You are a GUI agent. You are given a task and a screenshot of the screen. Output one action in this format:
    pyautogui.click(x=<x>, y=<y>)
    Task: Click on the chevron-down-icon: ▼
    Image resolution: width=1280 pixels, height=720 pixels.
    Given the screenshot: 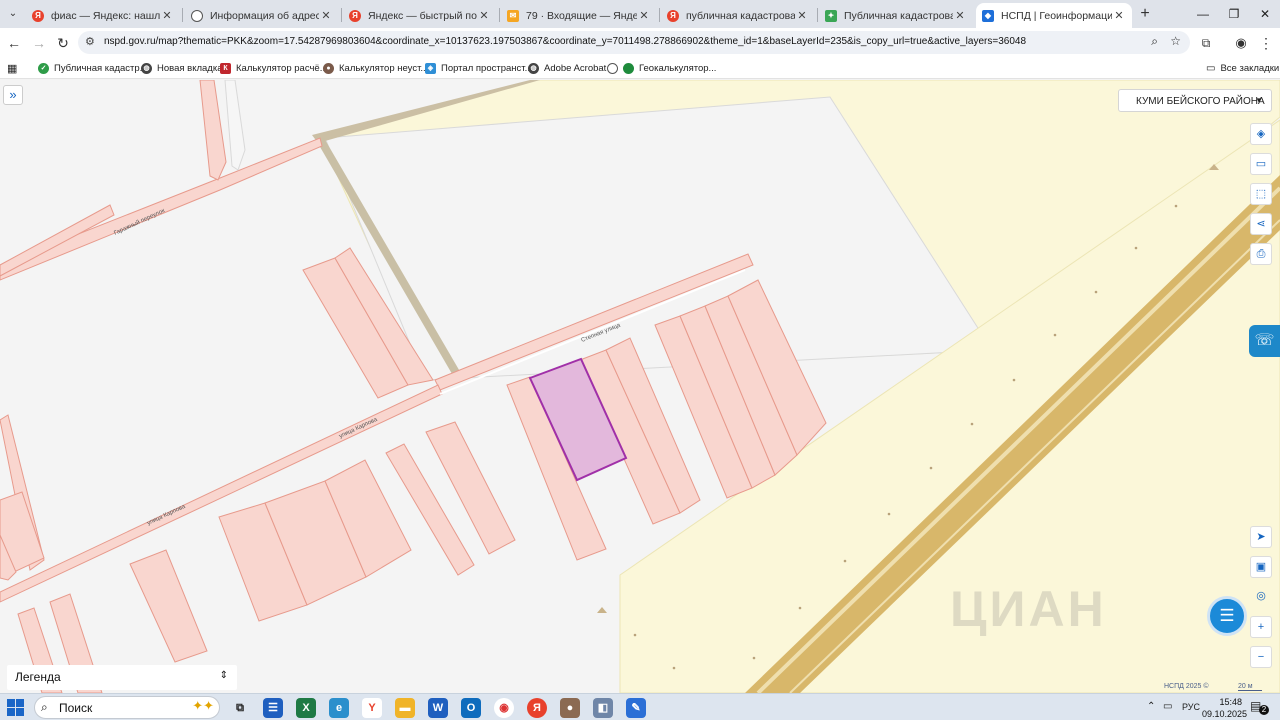 What is the action you would take?
    pyautogui.click(x=1259, y=100)
    